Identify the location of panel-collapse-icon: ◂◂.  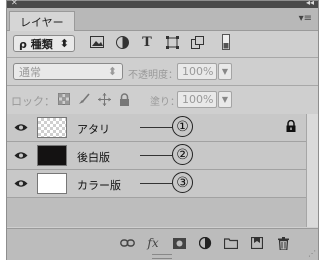
(310, 3).